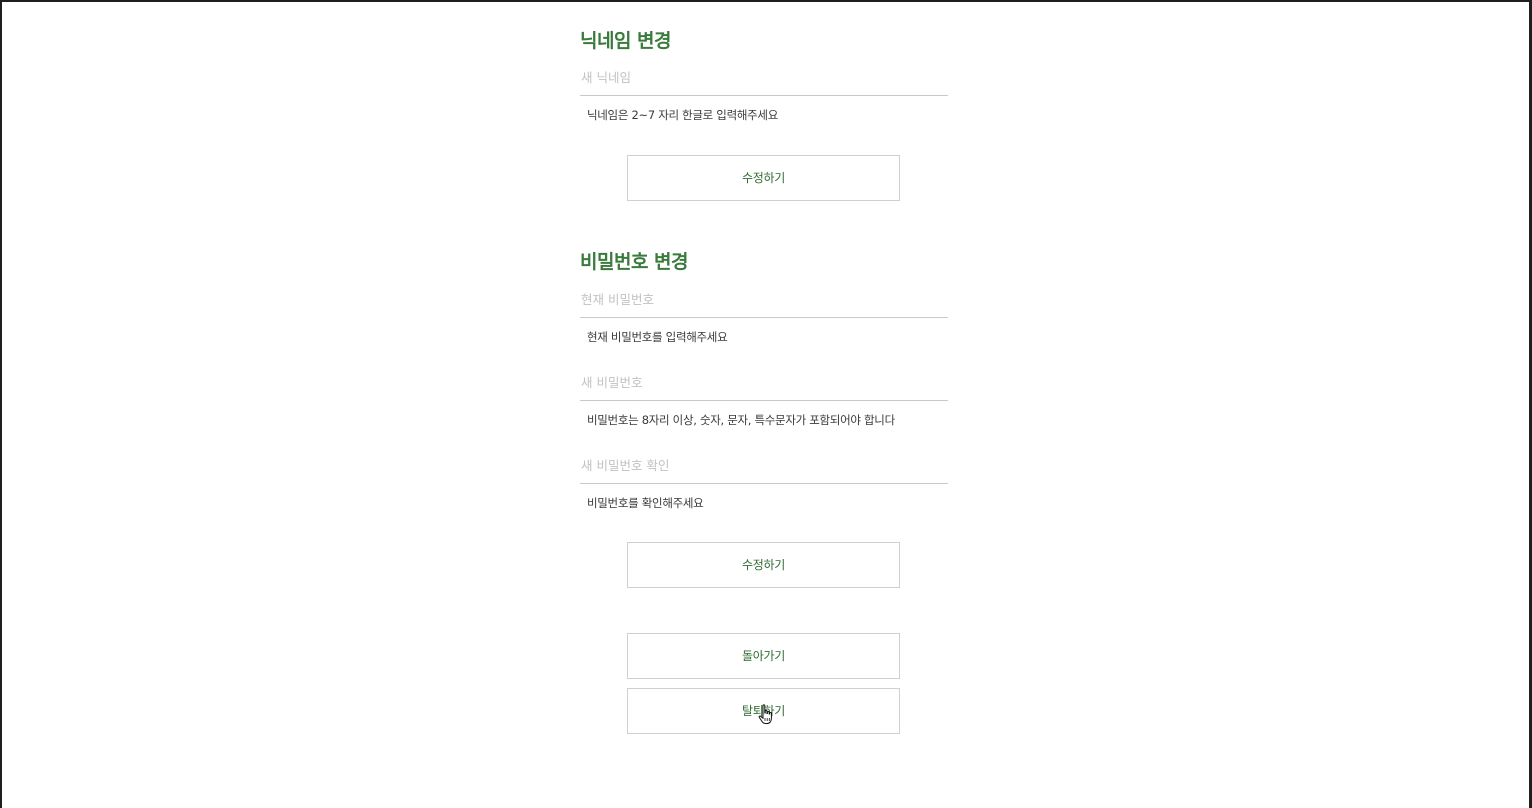  I want to click on new-nickname-input, so click(764, 81).